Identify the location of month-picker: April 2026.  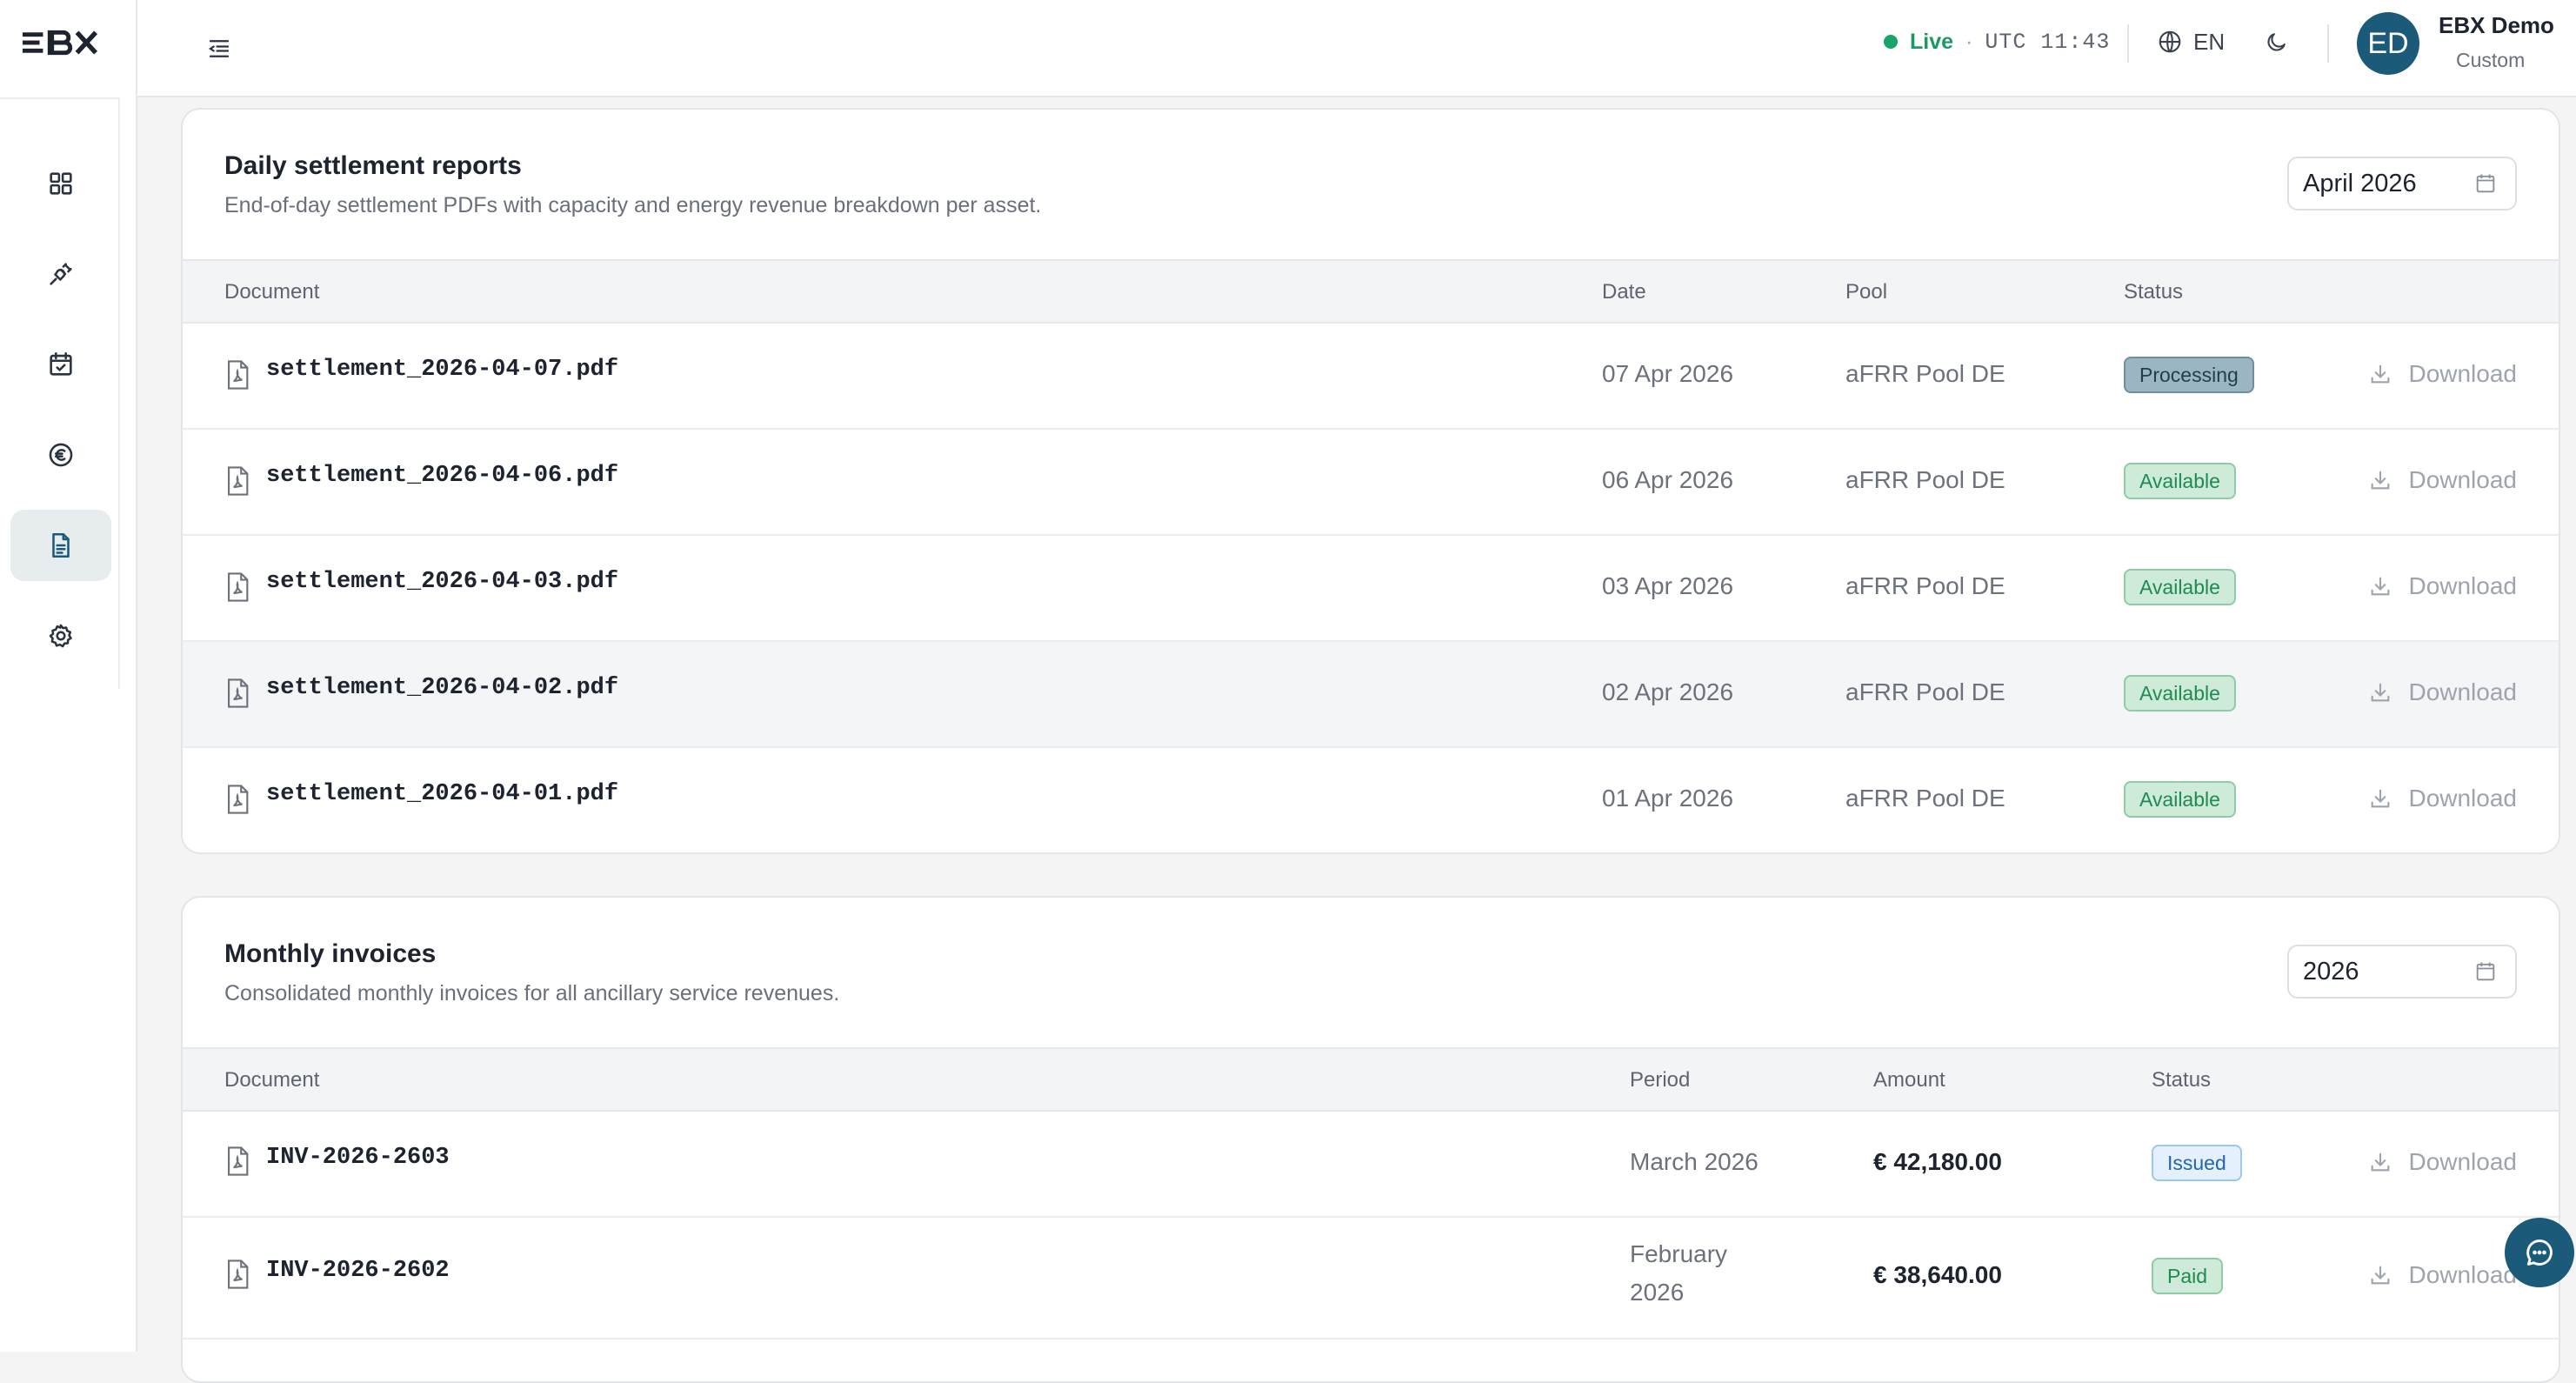
(2402, 183).